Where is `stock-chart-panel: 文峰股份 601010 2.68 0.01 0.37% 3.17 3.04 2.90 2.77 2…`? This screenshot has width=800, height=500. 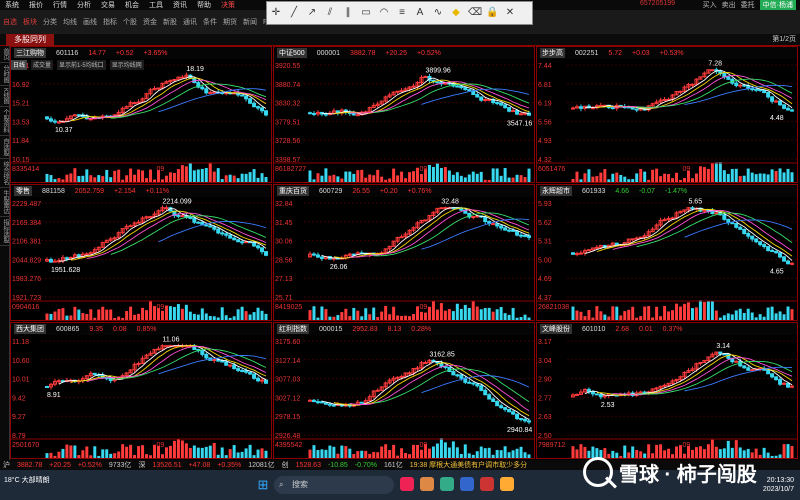
stock-chart-panel: 文峰股份 601010 2.68 0.01 0.37% 3.17 3.04 2.90 2.77 2… is located at coordinates (667, 390).